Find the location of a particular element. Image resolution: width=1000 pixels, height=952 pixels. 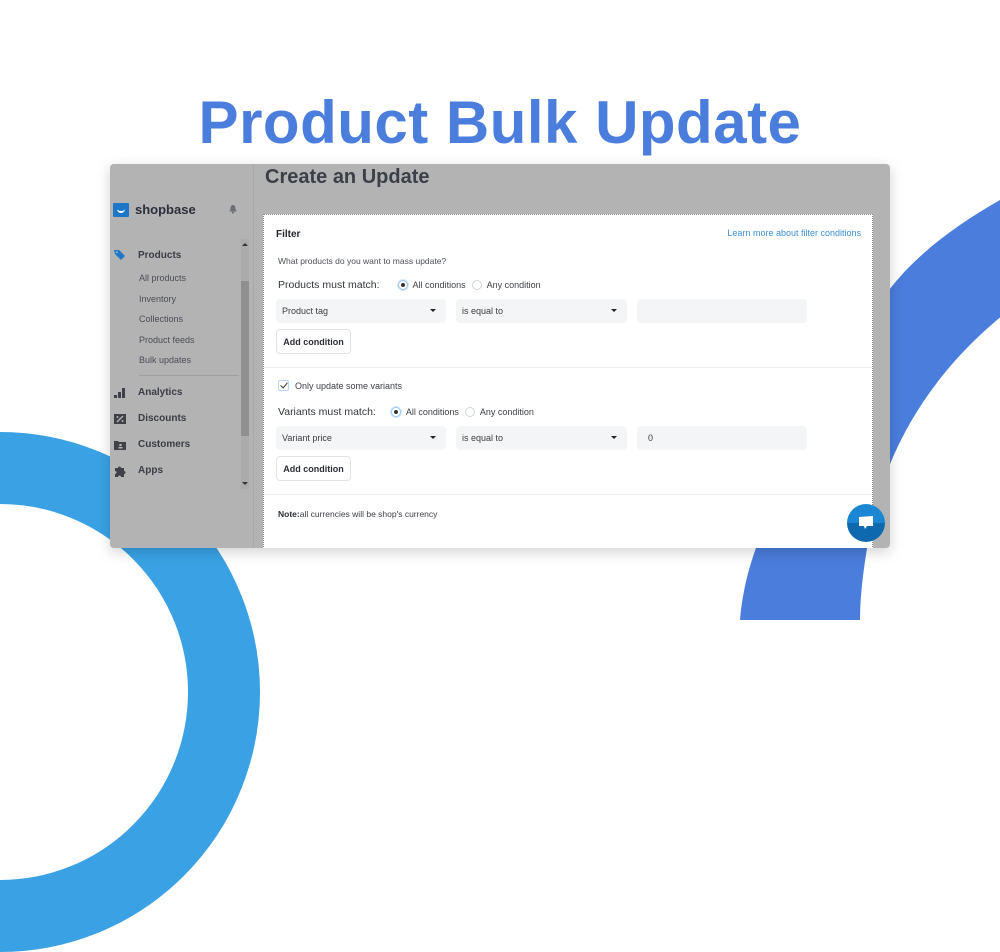

scroll-up-arrow-icon is located at coordinates (245, 244).